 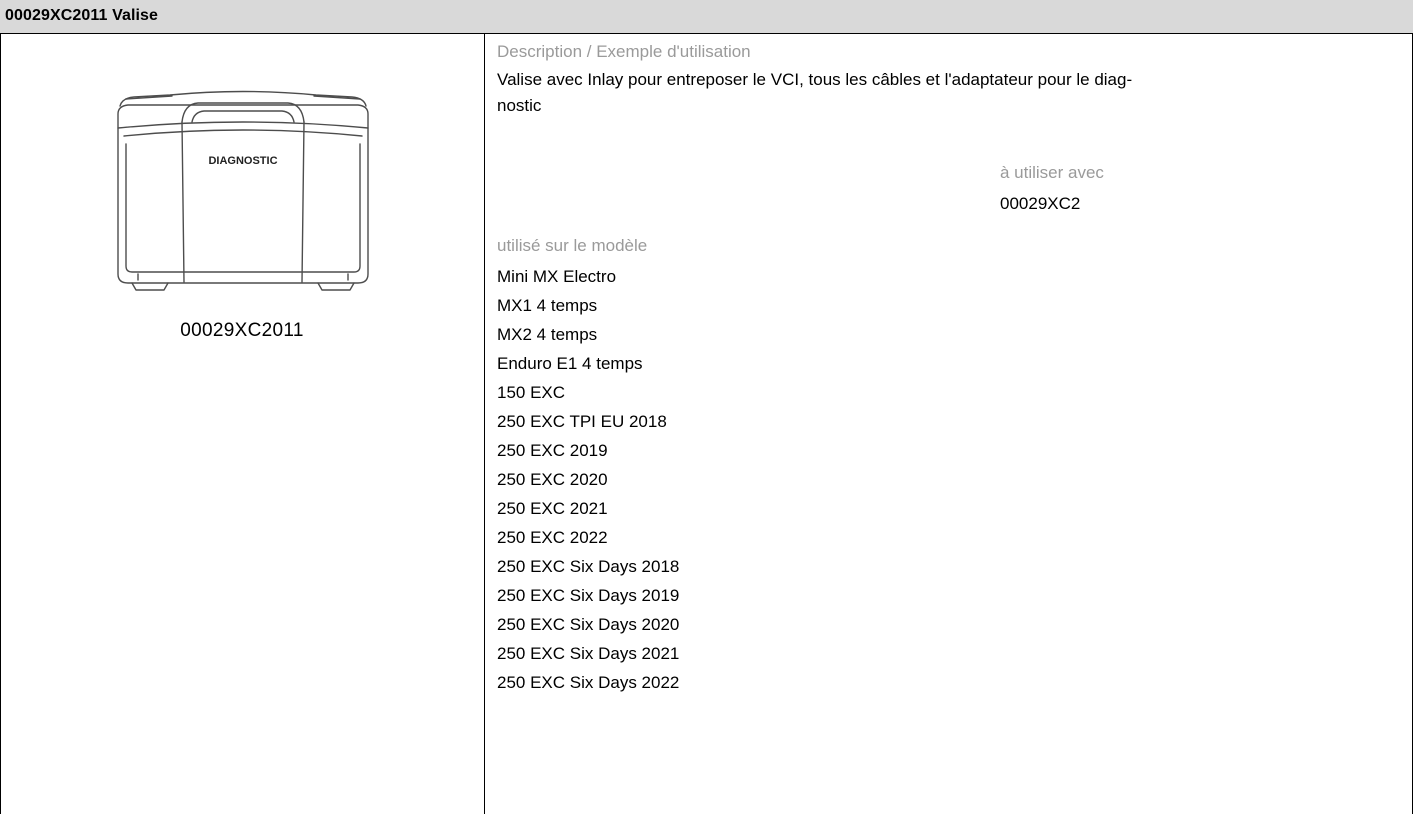 I want to click on table-header: 00029XC2011 Valise, so click(x=706, y=17).